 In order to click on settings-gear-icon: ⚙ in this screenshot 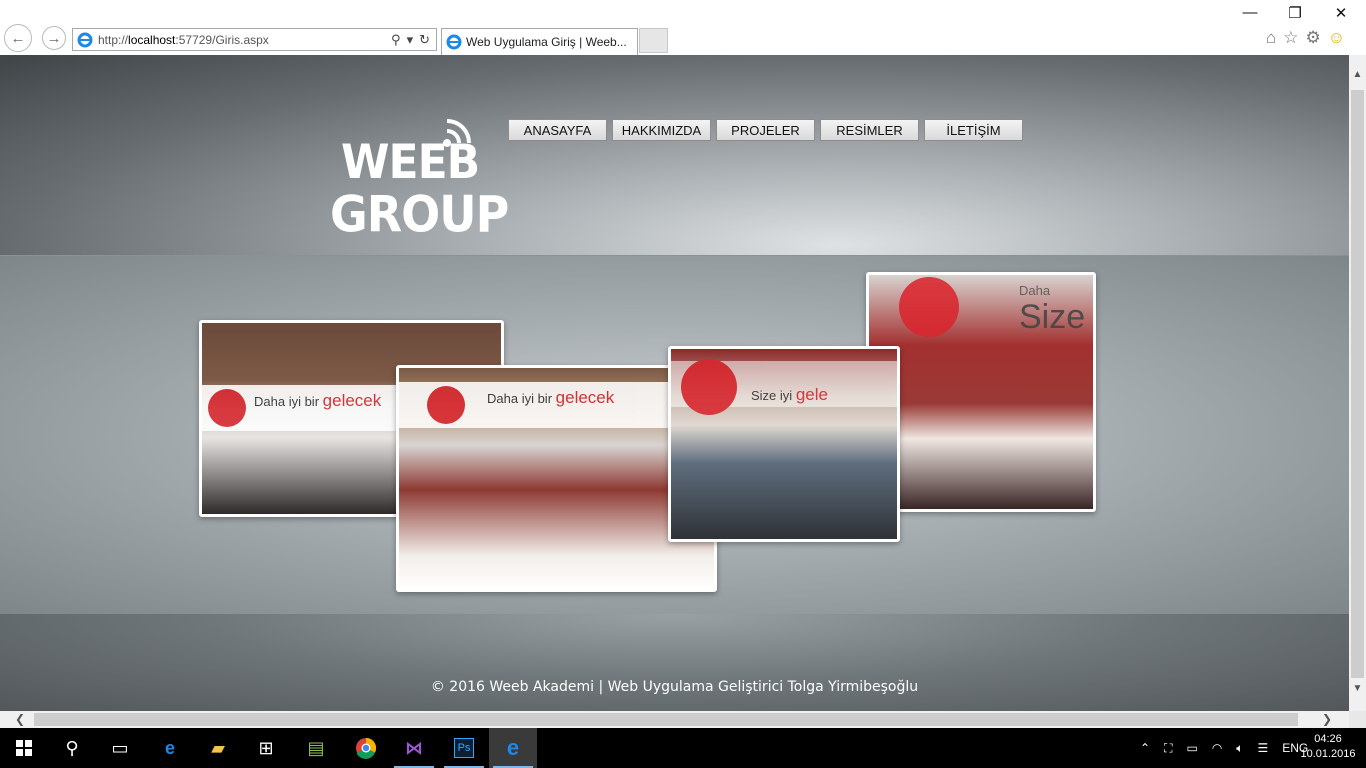, I will do `click(1313, 38)`.